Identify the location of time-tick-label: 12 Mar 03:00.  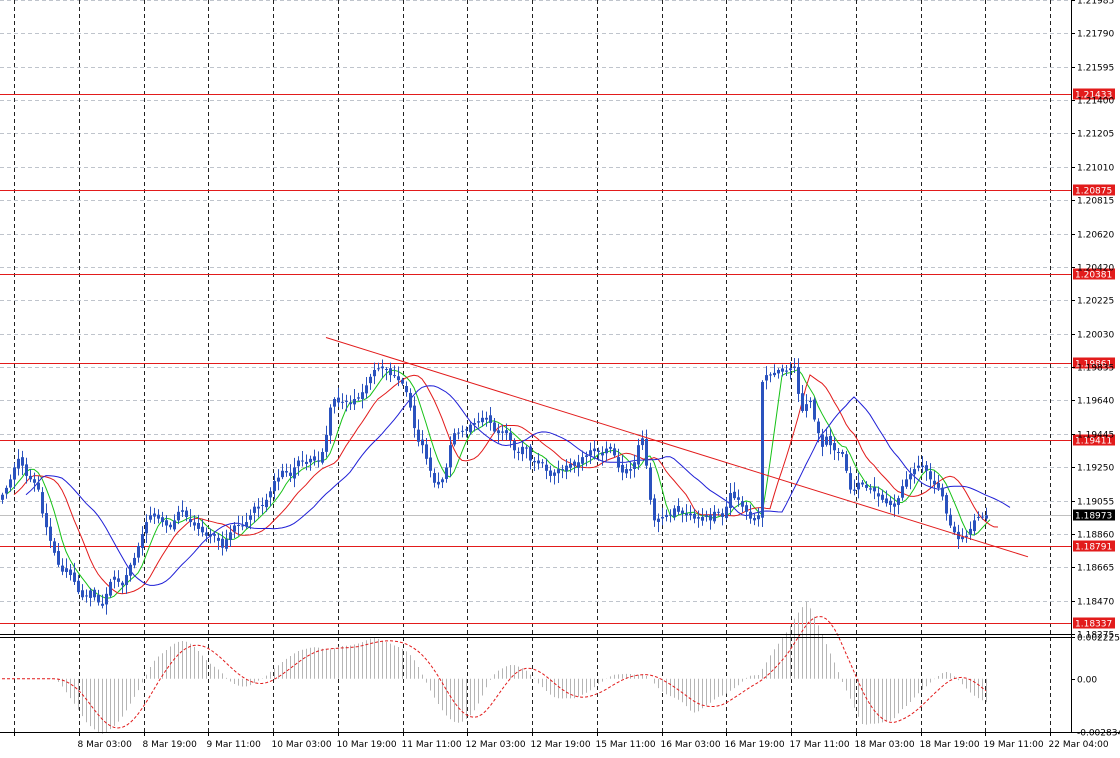
(496, 745).